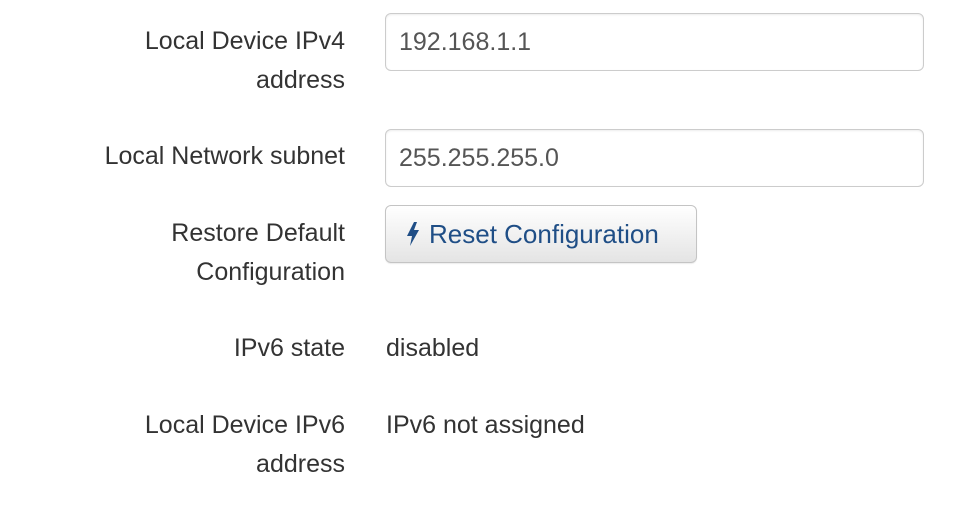 The image size is (962, 522). Describe the element at coordinates (270, 272) in the screenshot. I see `restore-label-line2: Configuration` at that location.